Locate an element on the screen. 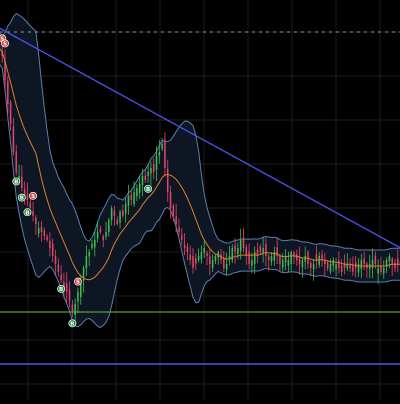 This screenshot has height=404, width=400. signal-marker-label: S is located at coordinates (5, 45).